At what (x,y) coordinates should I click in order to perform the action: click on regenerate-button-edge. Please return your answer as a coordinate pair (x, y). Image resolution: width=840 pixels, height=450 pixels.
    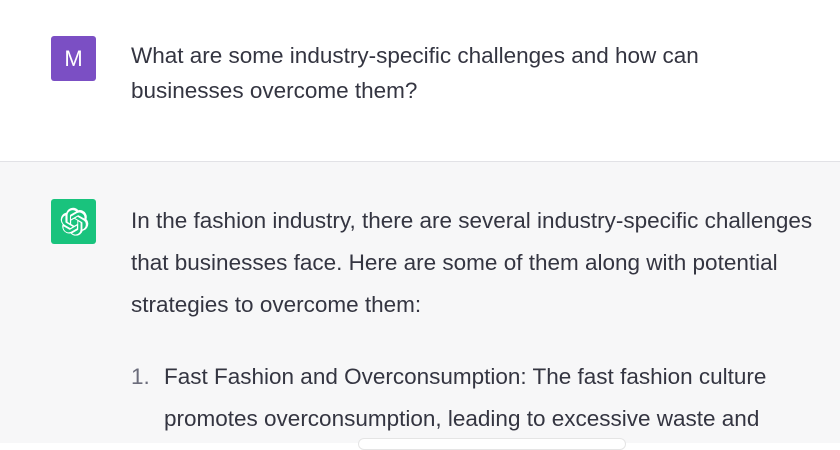
    Looking at the image, I should click on (492, 444).